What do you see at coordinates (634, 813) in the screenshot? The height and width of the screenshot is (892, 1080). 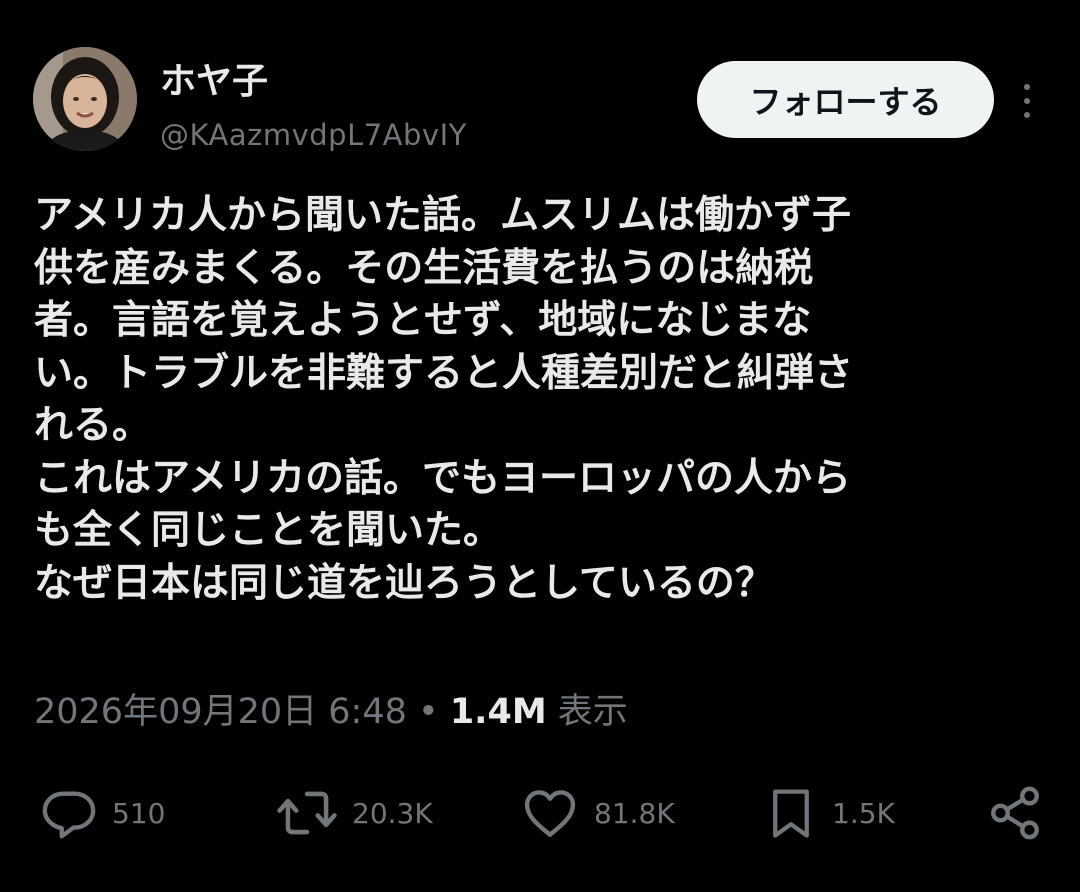 I see `like-count: 81.8K` at bounding box center [634, 813].